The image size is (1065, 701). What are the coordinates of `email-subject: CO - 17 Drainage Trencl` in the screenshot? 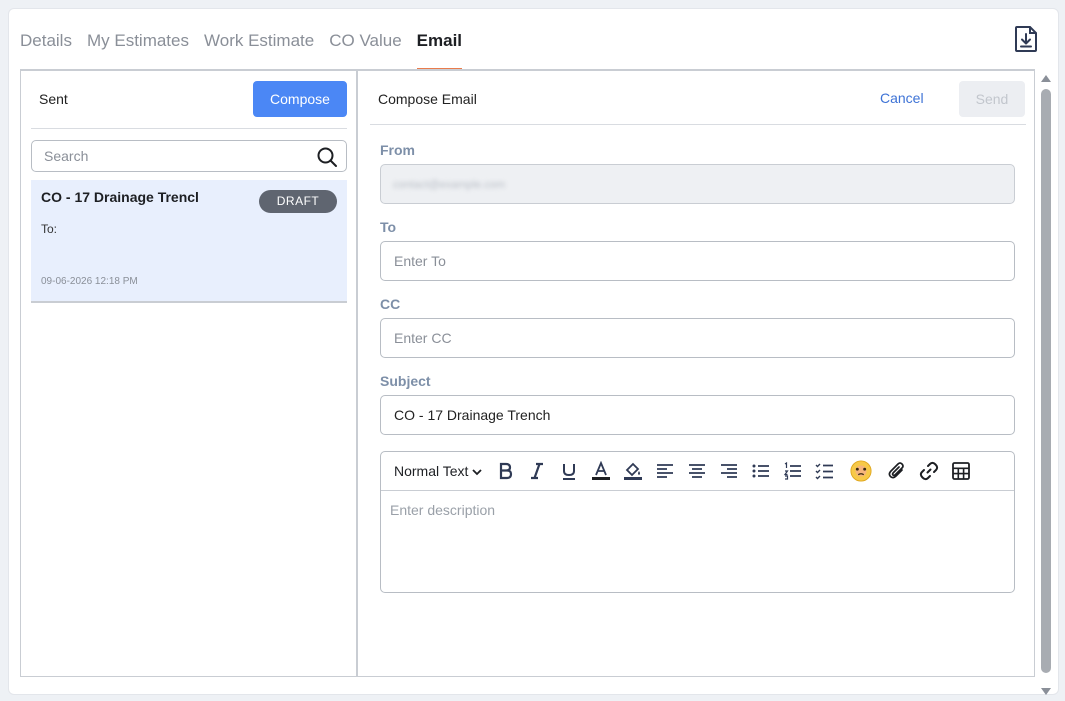 It's located at (120, 197).